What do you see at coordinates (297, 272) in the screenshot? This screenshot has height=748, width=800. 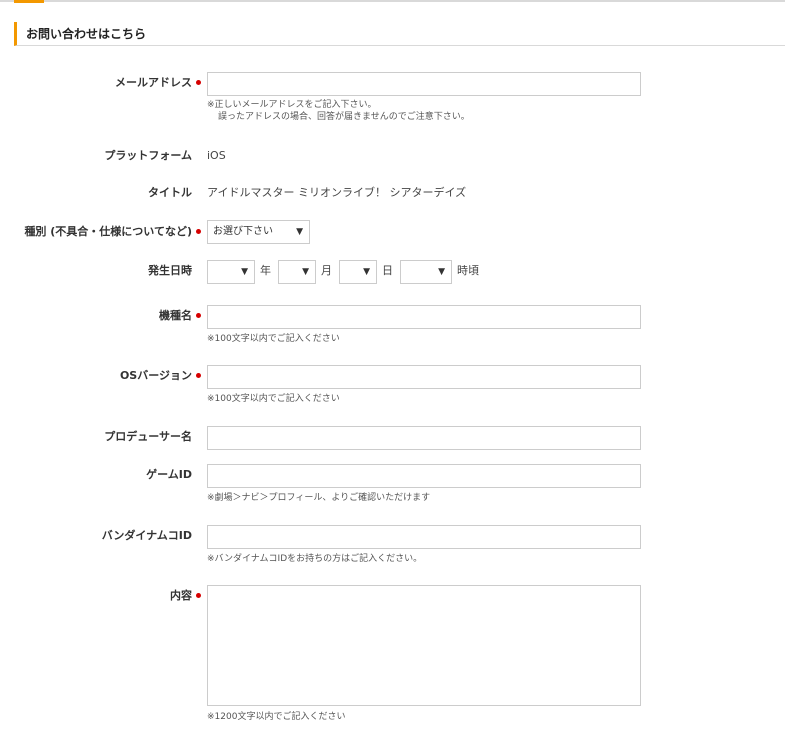 I see `month-select: ▼` at bounding box center [297, 272].